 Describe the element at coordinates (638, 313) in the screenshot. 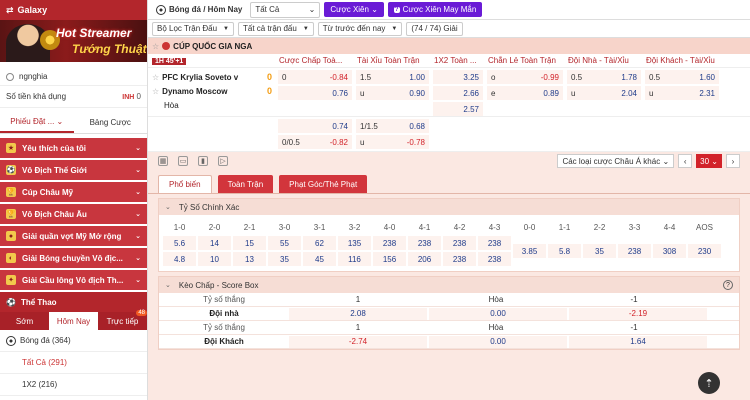

I see `odds-cell: -2.19` at that location.